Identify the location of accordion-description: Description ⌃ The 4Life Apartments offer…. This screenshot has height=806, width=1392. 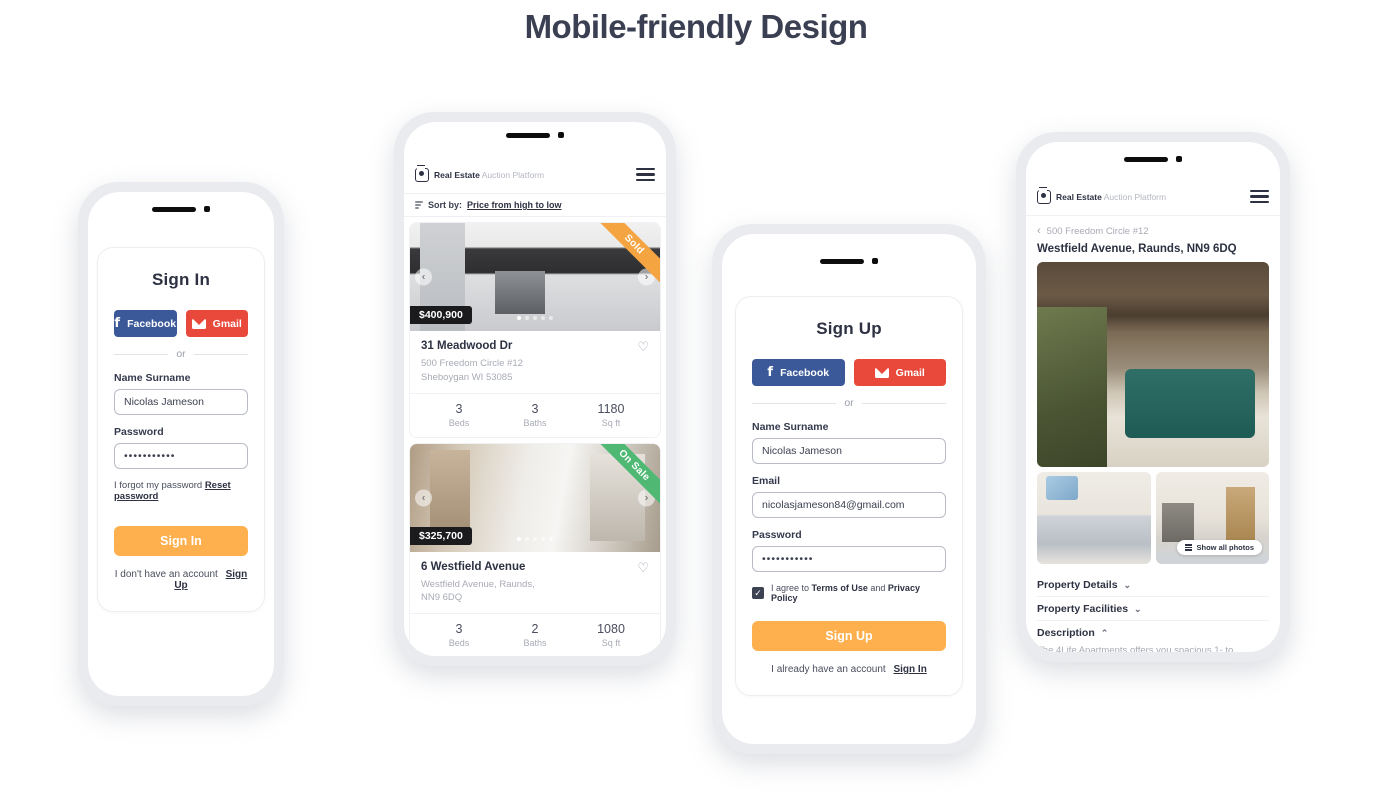
(1153, 636).